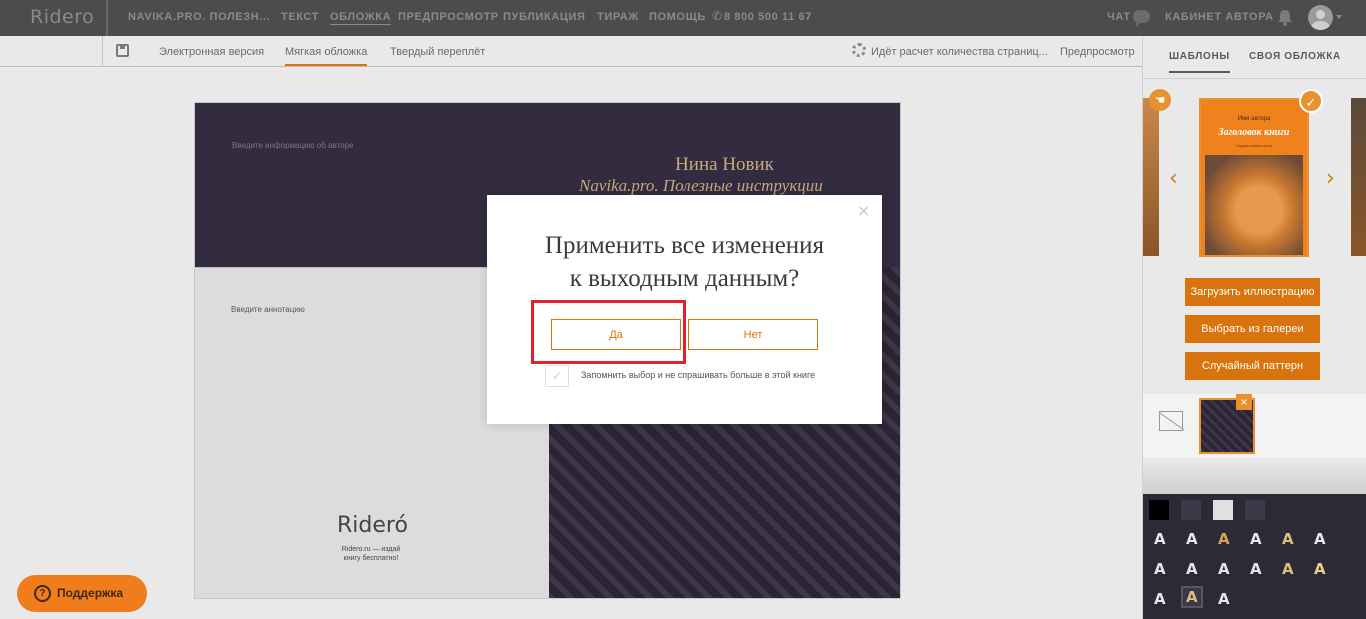  What do you see at coordinates (1141, 18) in the screenshot?
I see `chat-icon` at bounding box center [1141, 18].